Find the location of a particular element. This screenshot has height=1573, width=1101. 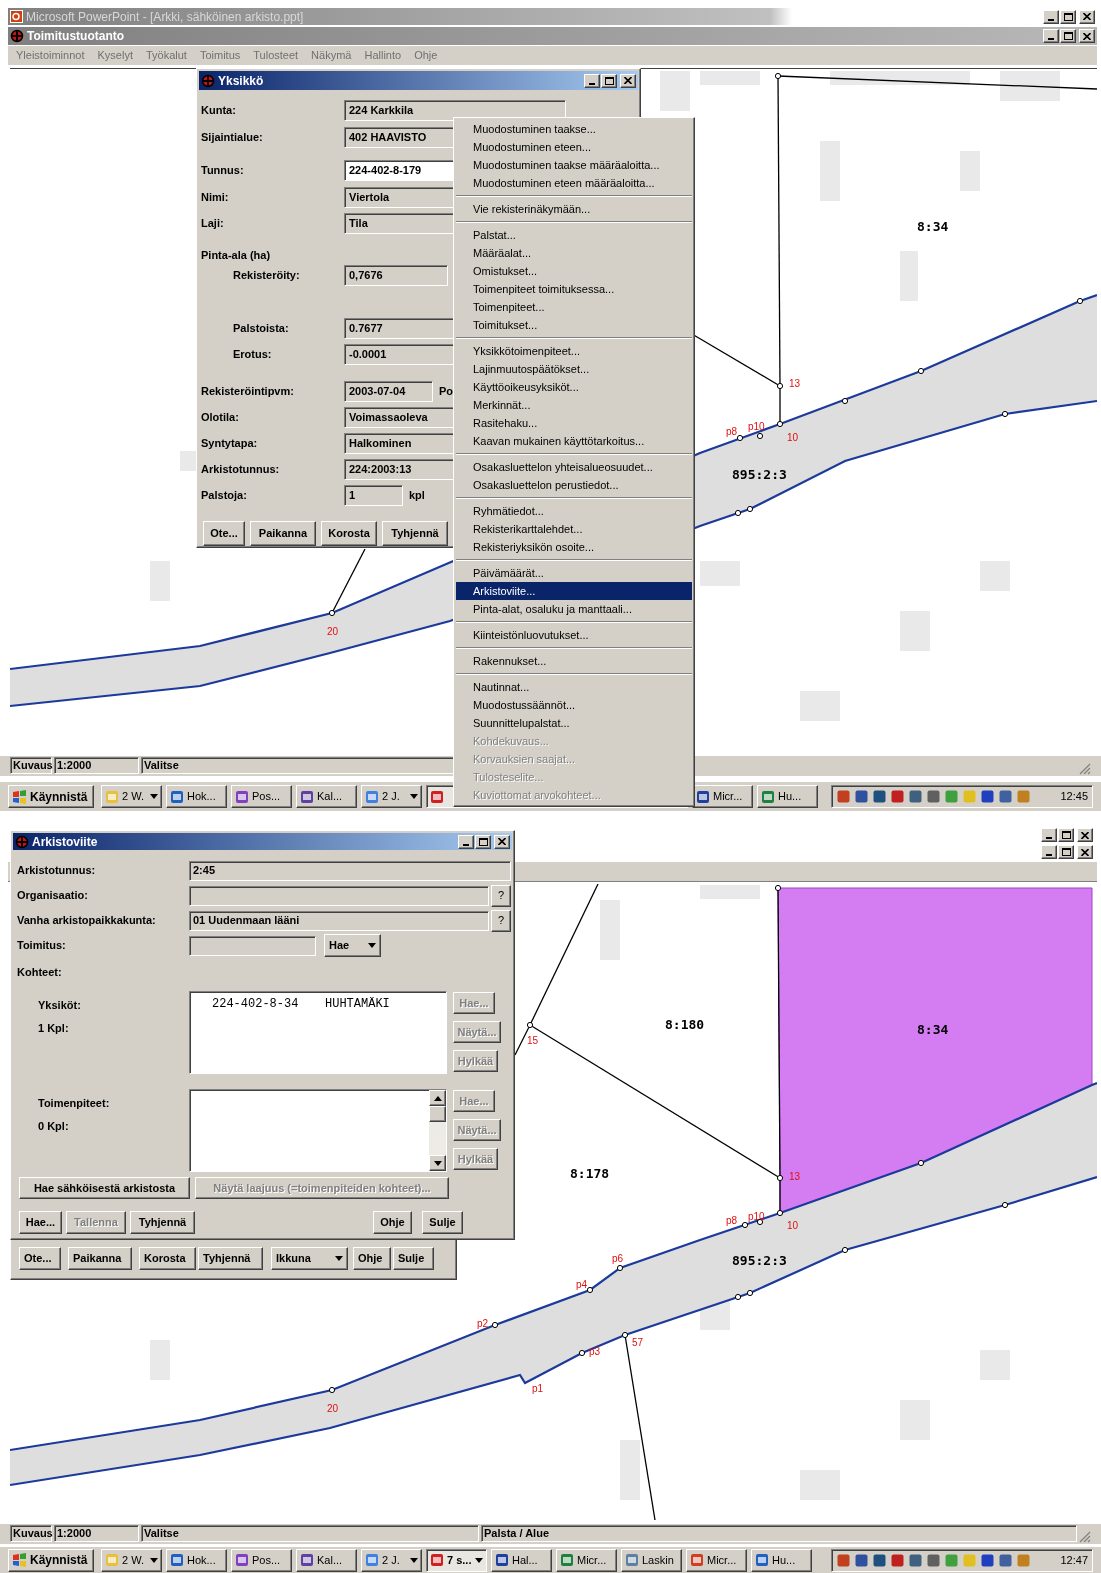

field-label: Laji: is located at coordinates (213, 223).